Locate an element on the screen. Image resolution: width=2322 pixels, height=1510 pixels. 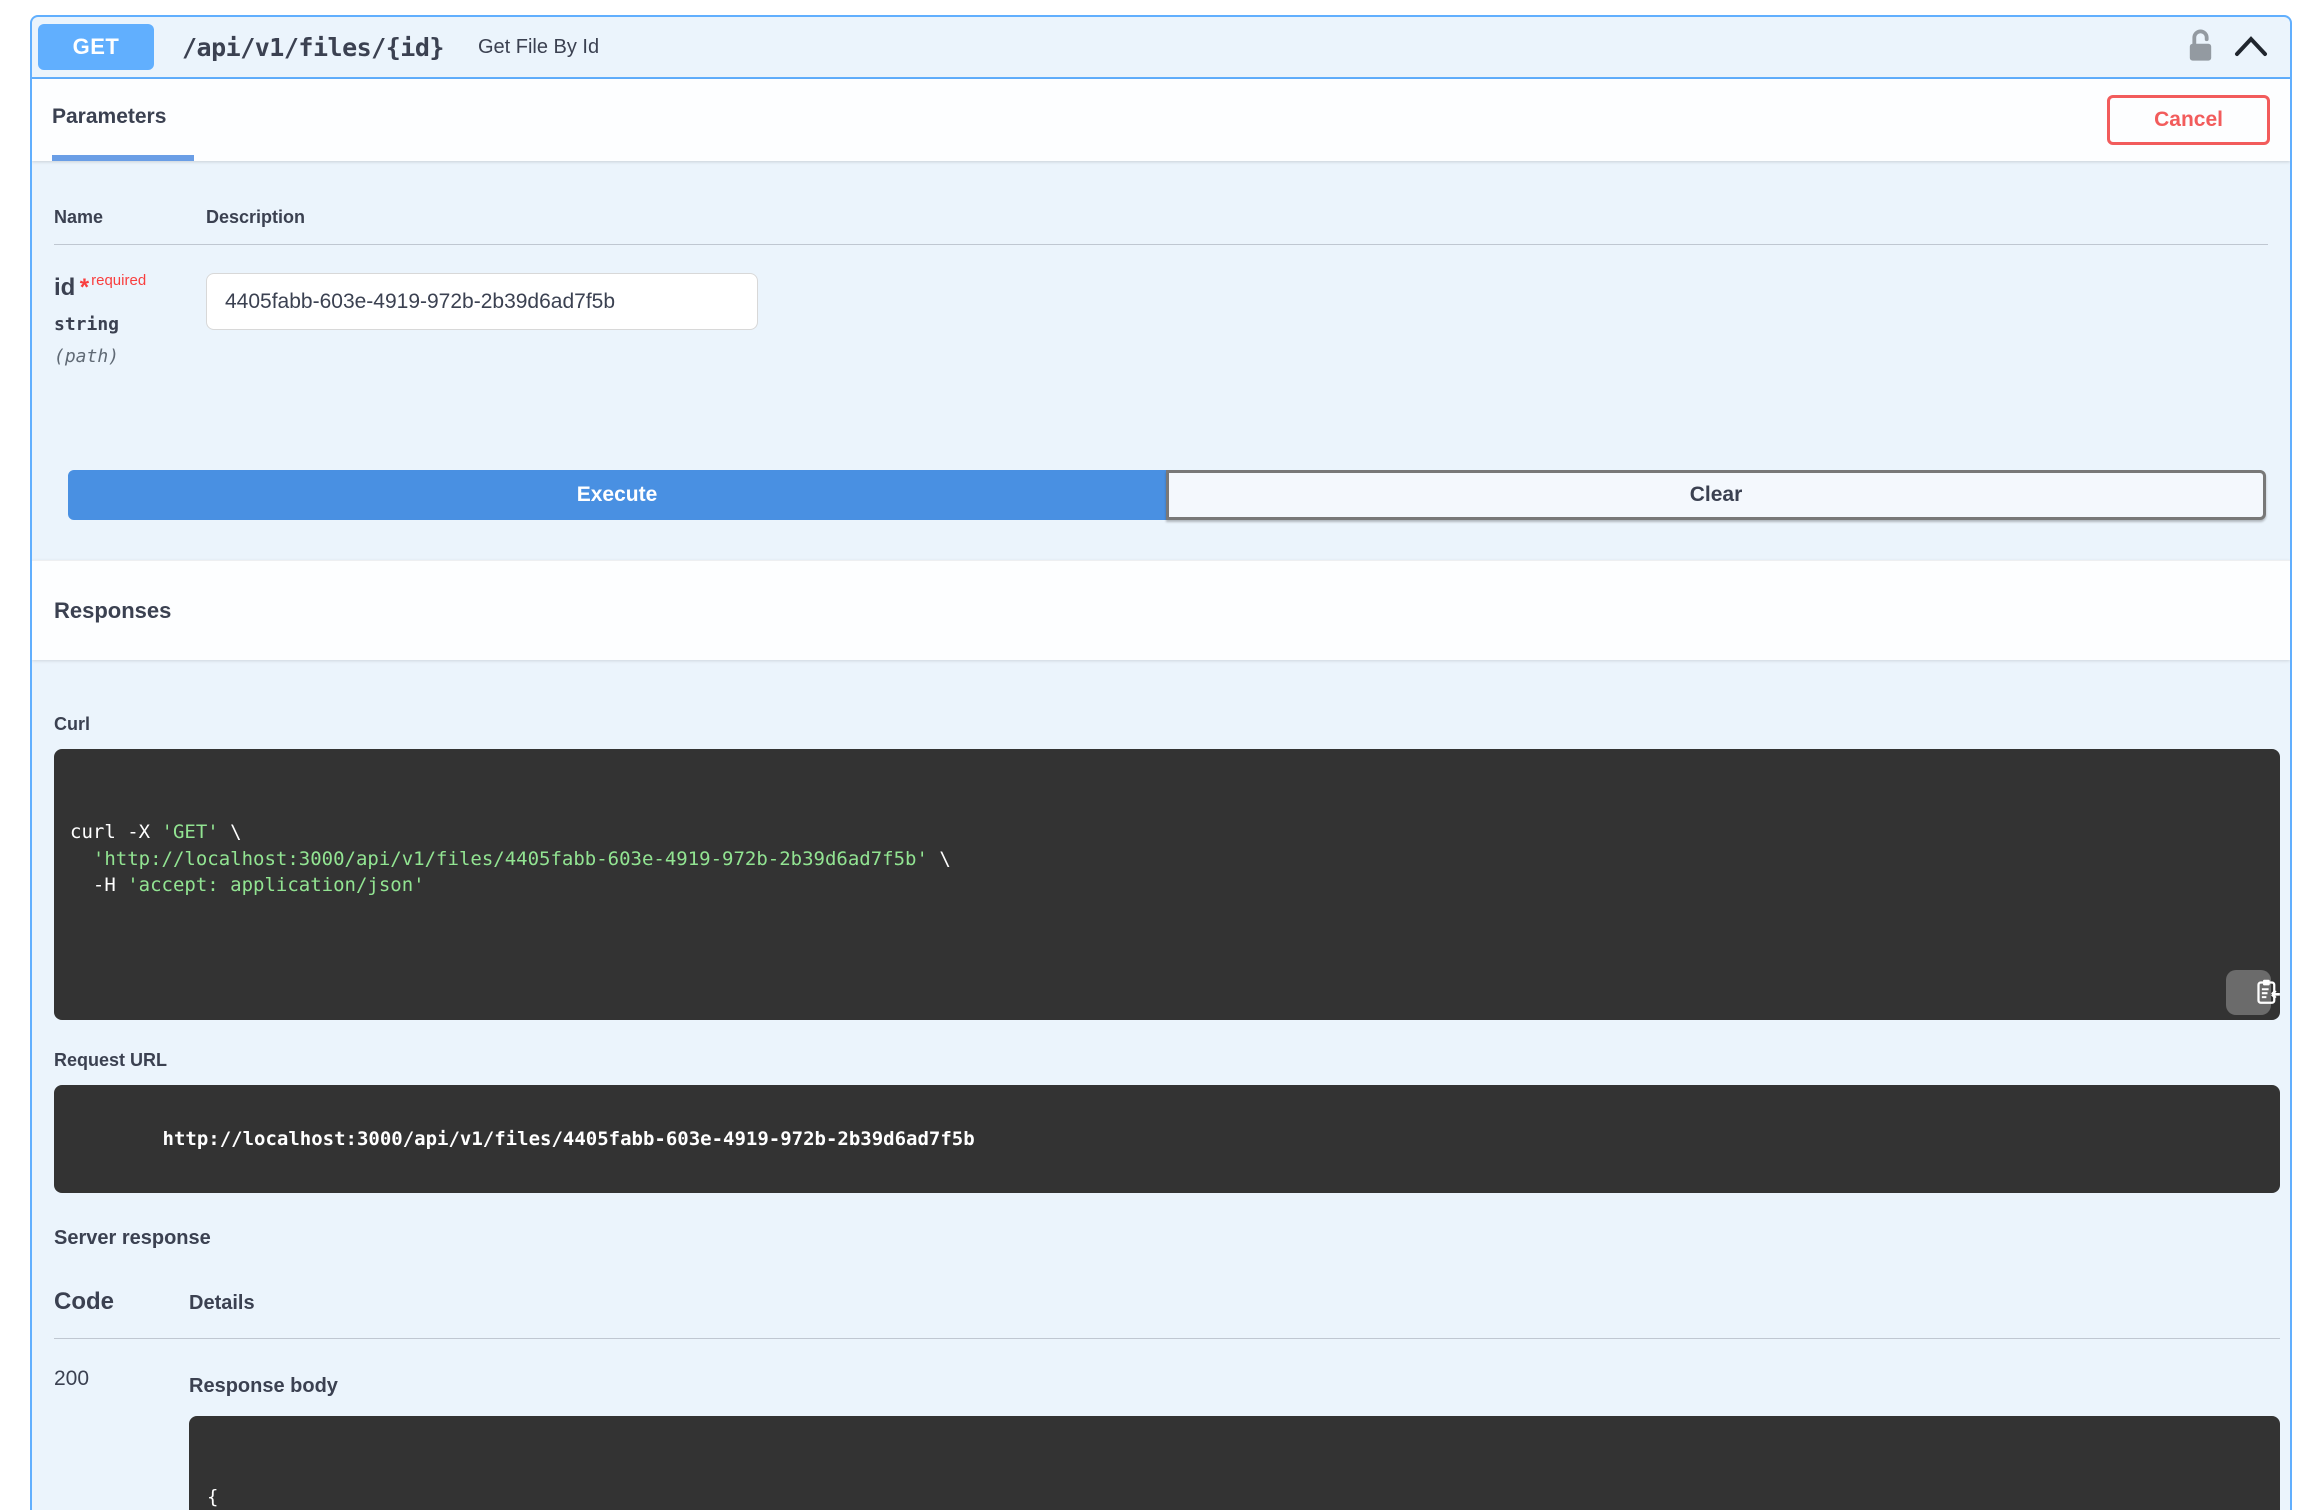
column-header-name: Name is located at coordinates (79, 217).